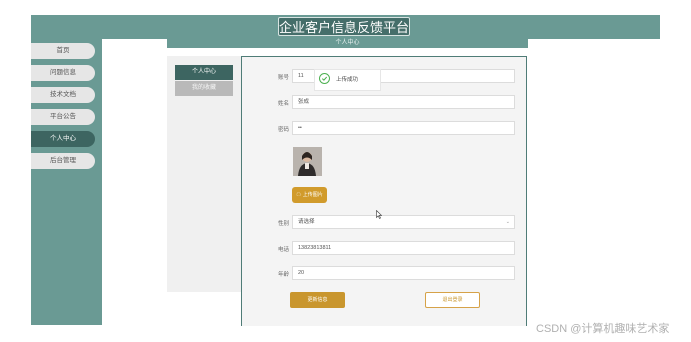 The image size is (691, 342). I want to click on age-label: 年龄, so click(284, 275).